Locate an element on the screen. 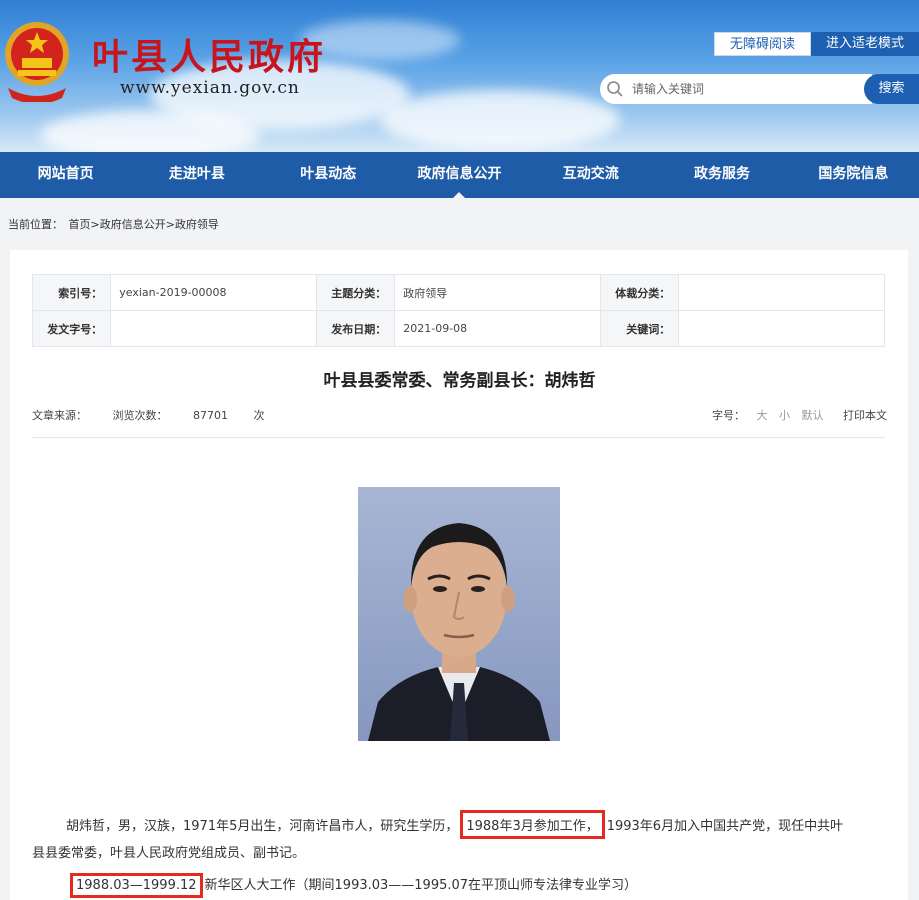 Image resolution: width=919 pixels, height=900 pixels. views-count: 87701 is located at coordinates (210, 415).